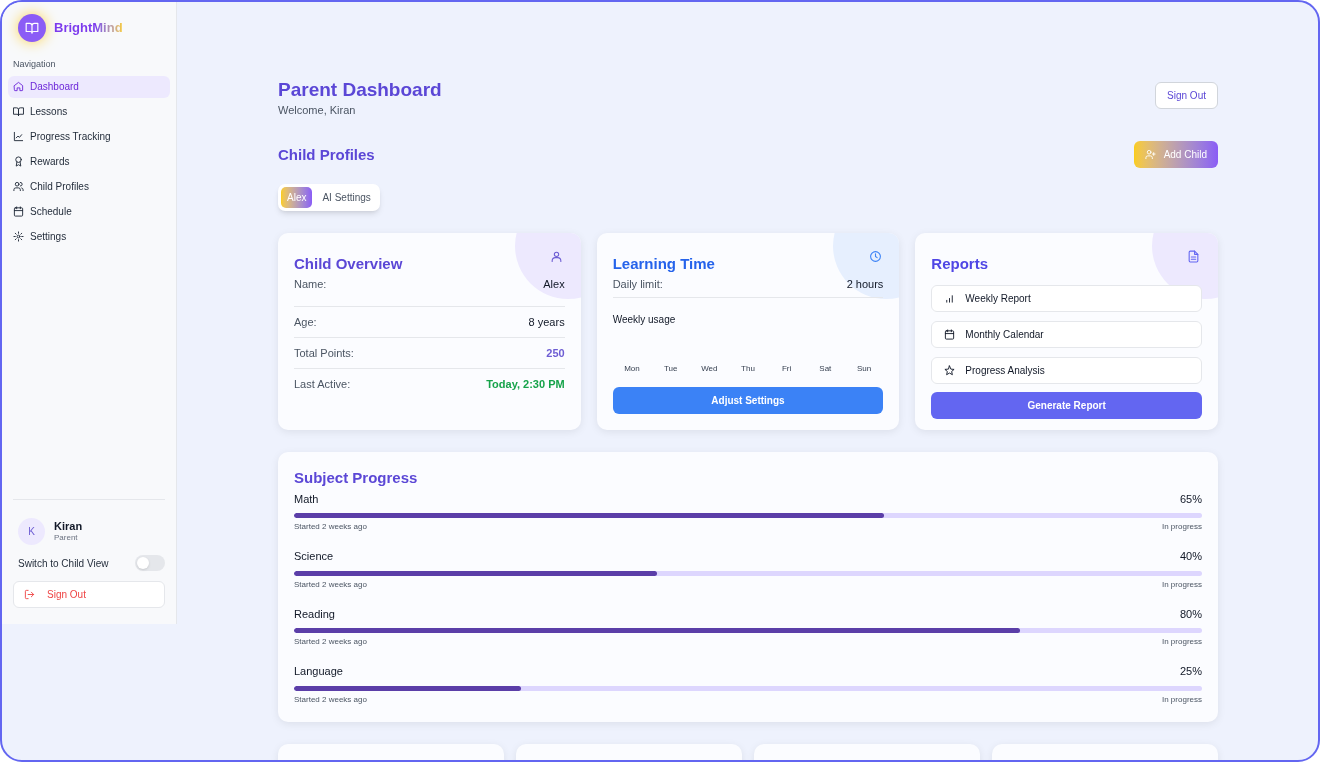 Image resolution: width=1320 pixels, height=762 pixels. I want to click on field-label: Age:, so click(305, 322).